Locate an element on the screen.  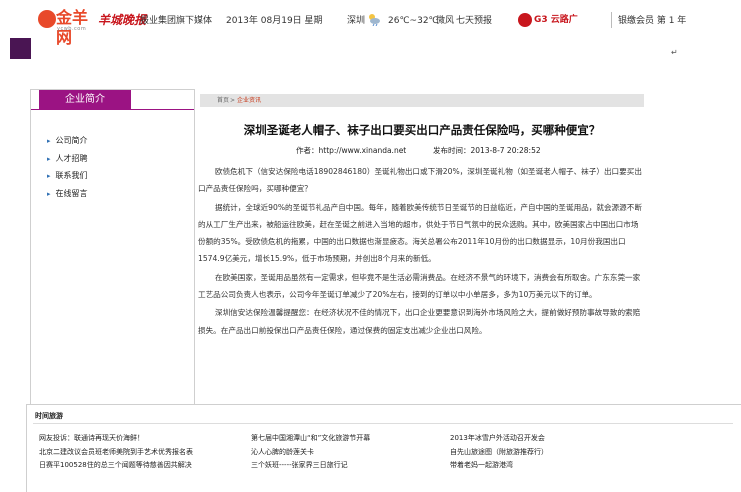
sidebar: 企业简介 ▸ 公司简介 ▸ 人才招聘 ▸ 联系我们 ▸ 在线留言 is located at coordinates (112, 247).